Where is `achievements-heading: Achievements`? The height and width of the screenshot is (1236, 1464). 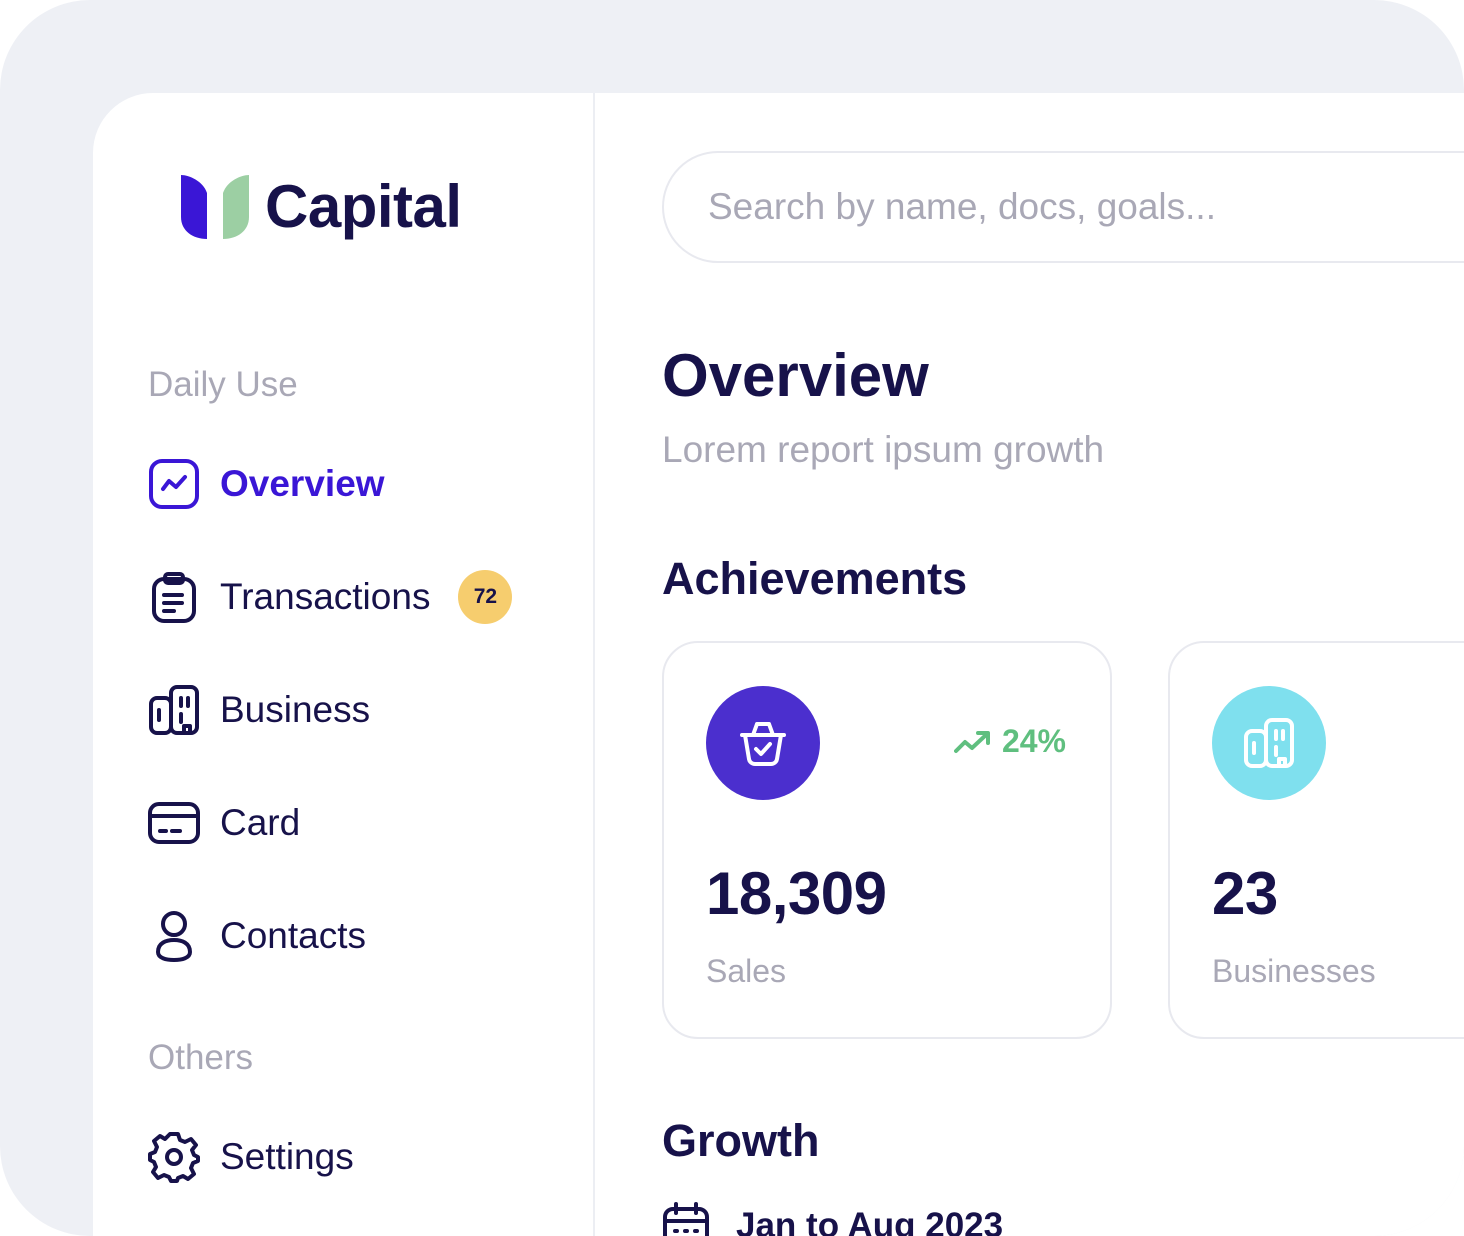 achievements-heading: Achievements is located at coordinates (815, 578).